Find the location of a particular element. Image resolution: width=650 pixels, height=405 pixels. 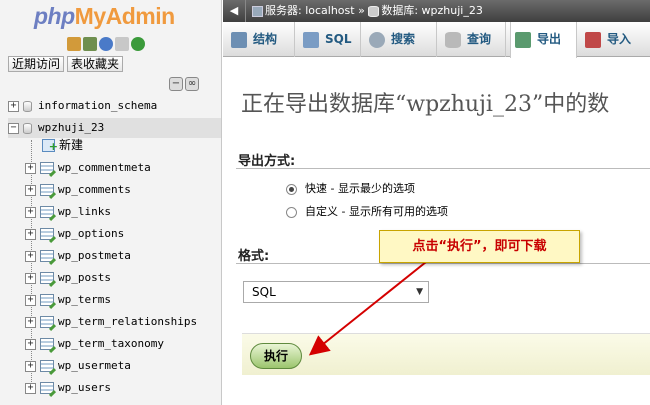

nav-icon-bar is located at coordinates (106, 44).